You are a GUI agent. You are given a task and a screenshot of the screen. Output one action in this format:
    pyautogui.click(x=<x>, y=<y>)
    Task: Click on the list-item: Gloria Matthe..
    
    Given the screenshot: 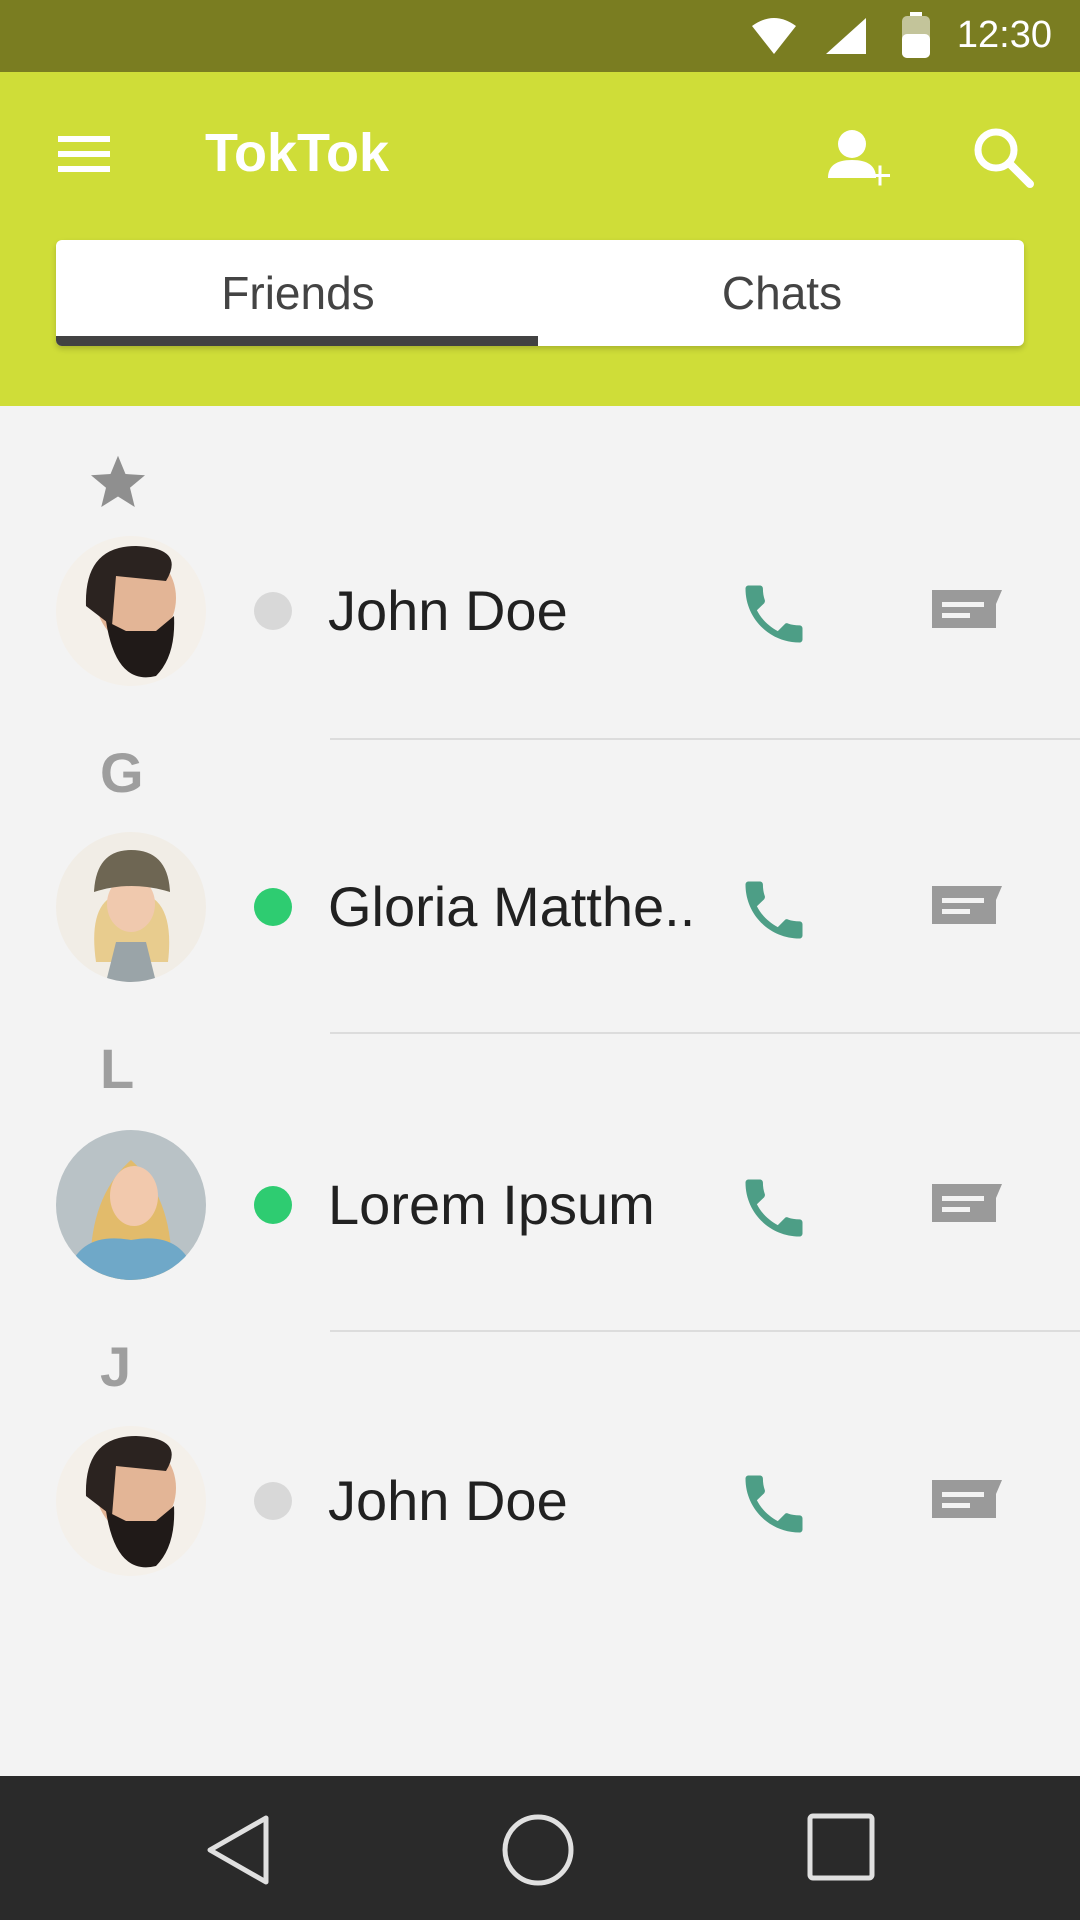 What is the action you would take?
    pyautogui.click(x=540, y=912)
    